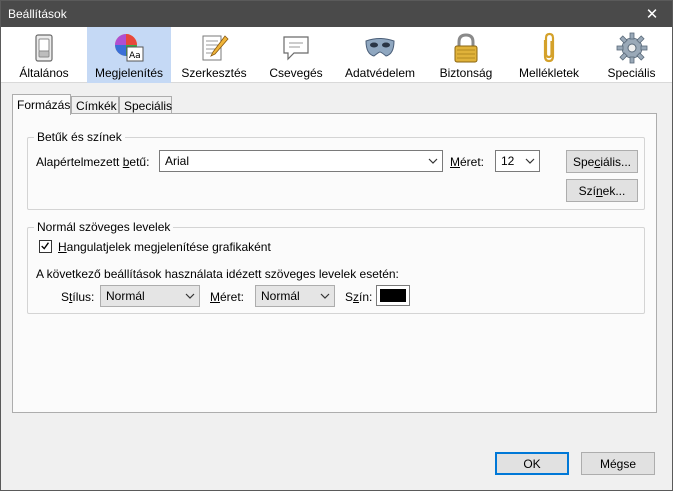 This screenshot has height=491, width=673. I want to click on checkmark-icon, so click(45, 246).